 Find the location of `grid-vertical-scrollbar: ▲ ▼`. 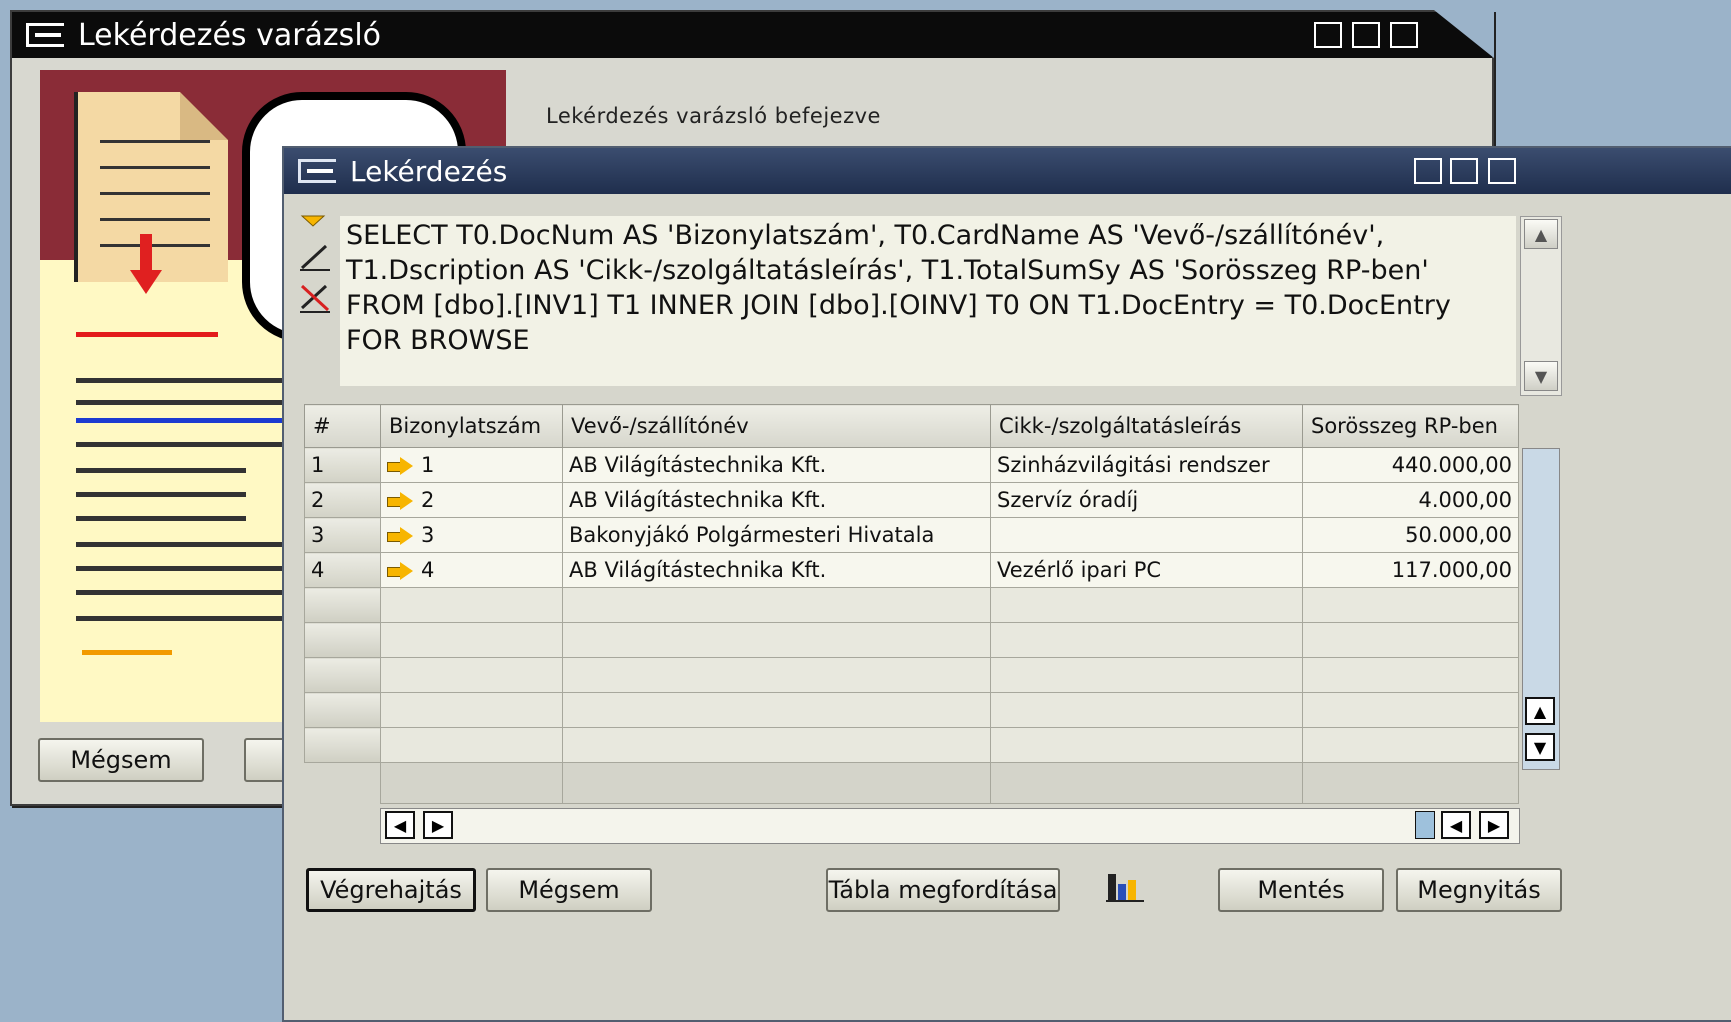

grid-vertical-scrollbar: ▲ ▼ is located at coordinates (1541, 609).